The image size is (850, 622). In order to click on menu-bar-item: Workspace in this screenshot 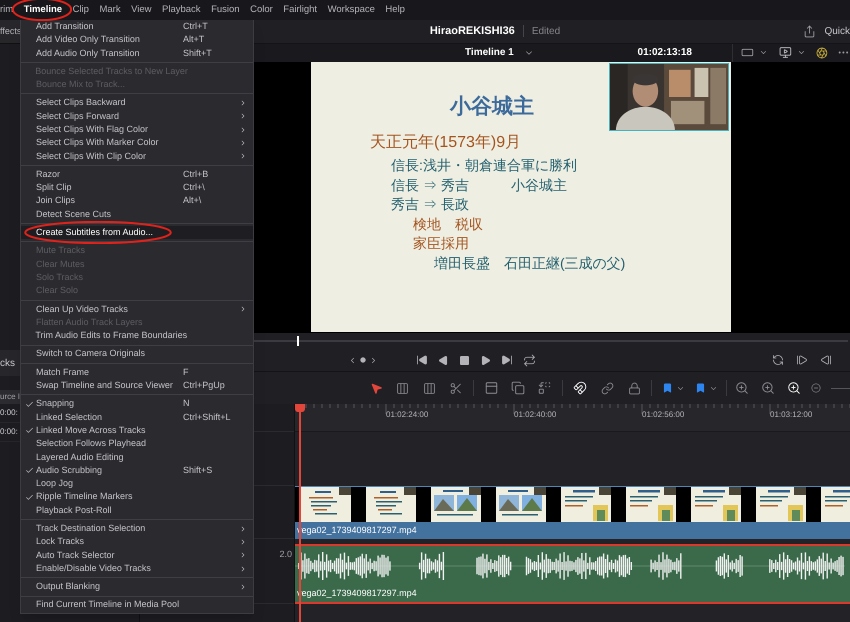, I will do `click(351, 10)`.